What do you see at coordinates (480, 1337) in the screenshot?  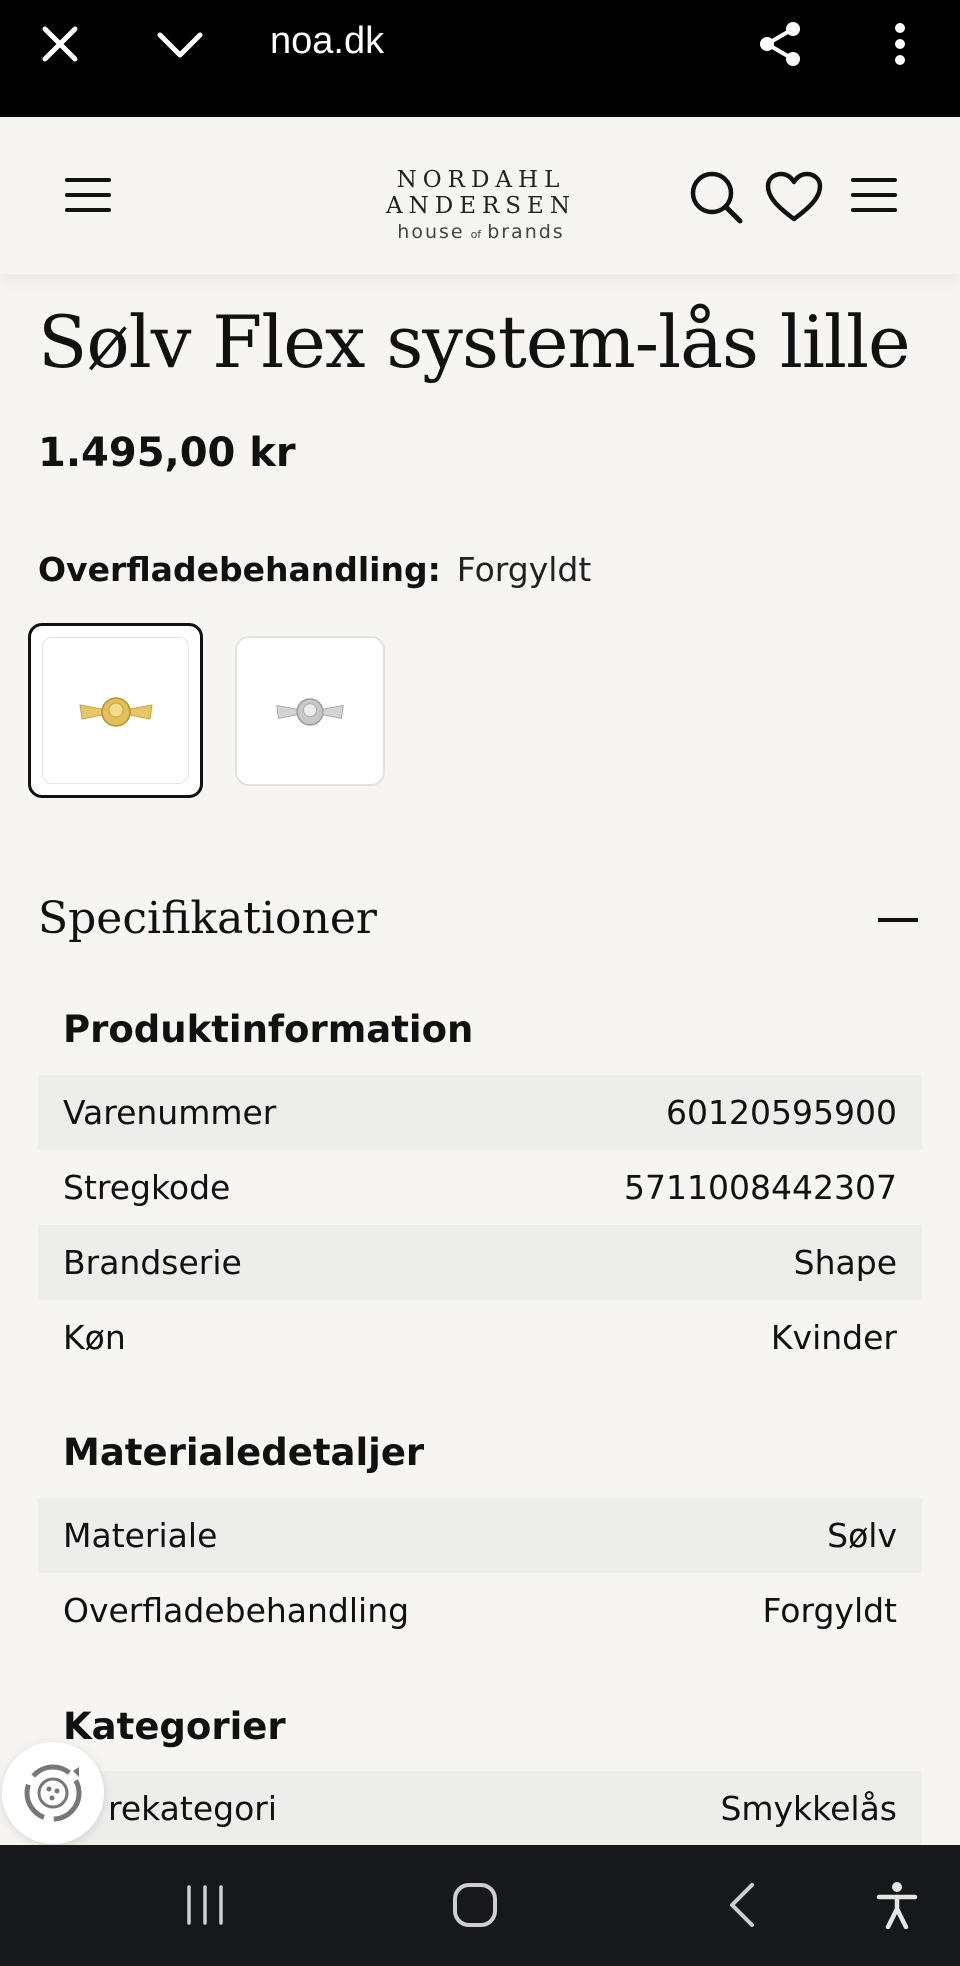 I see `spec-row-koen: Køn Kvinder` at bounding box center [480, 1337].